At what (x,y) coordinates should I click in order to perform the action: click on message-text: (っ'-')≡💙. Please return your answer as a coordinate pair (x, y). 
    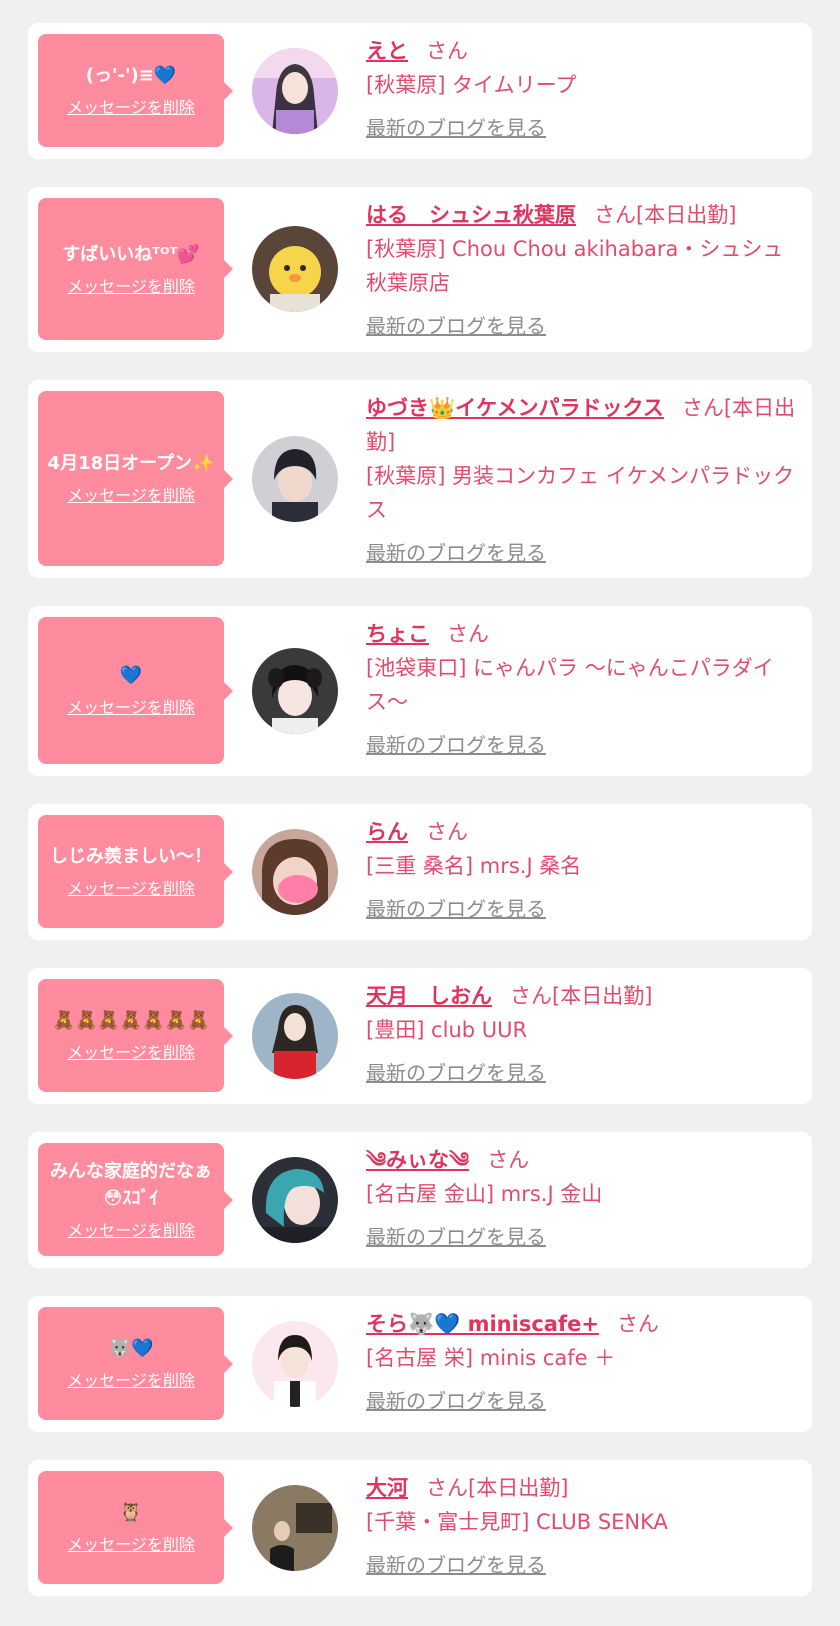
    Looking at the image, I should click on (131, 75).